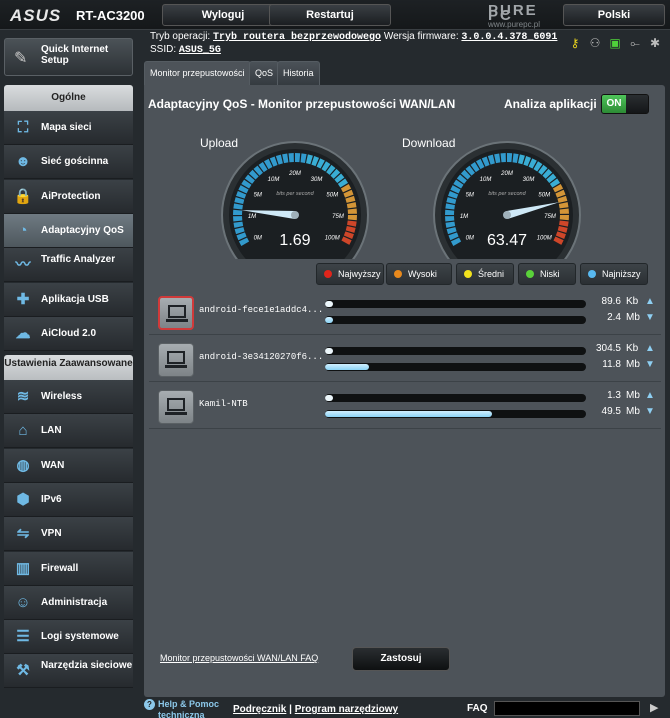 Image resolution: width=670 pixels, height=718 pixels. What do you see at coordinates (68, 431) in the screenshot?
I see `sidebar-item-lan: ⌂ LAN` at bounding box center [68, 431].